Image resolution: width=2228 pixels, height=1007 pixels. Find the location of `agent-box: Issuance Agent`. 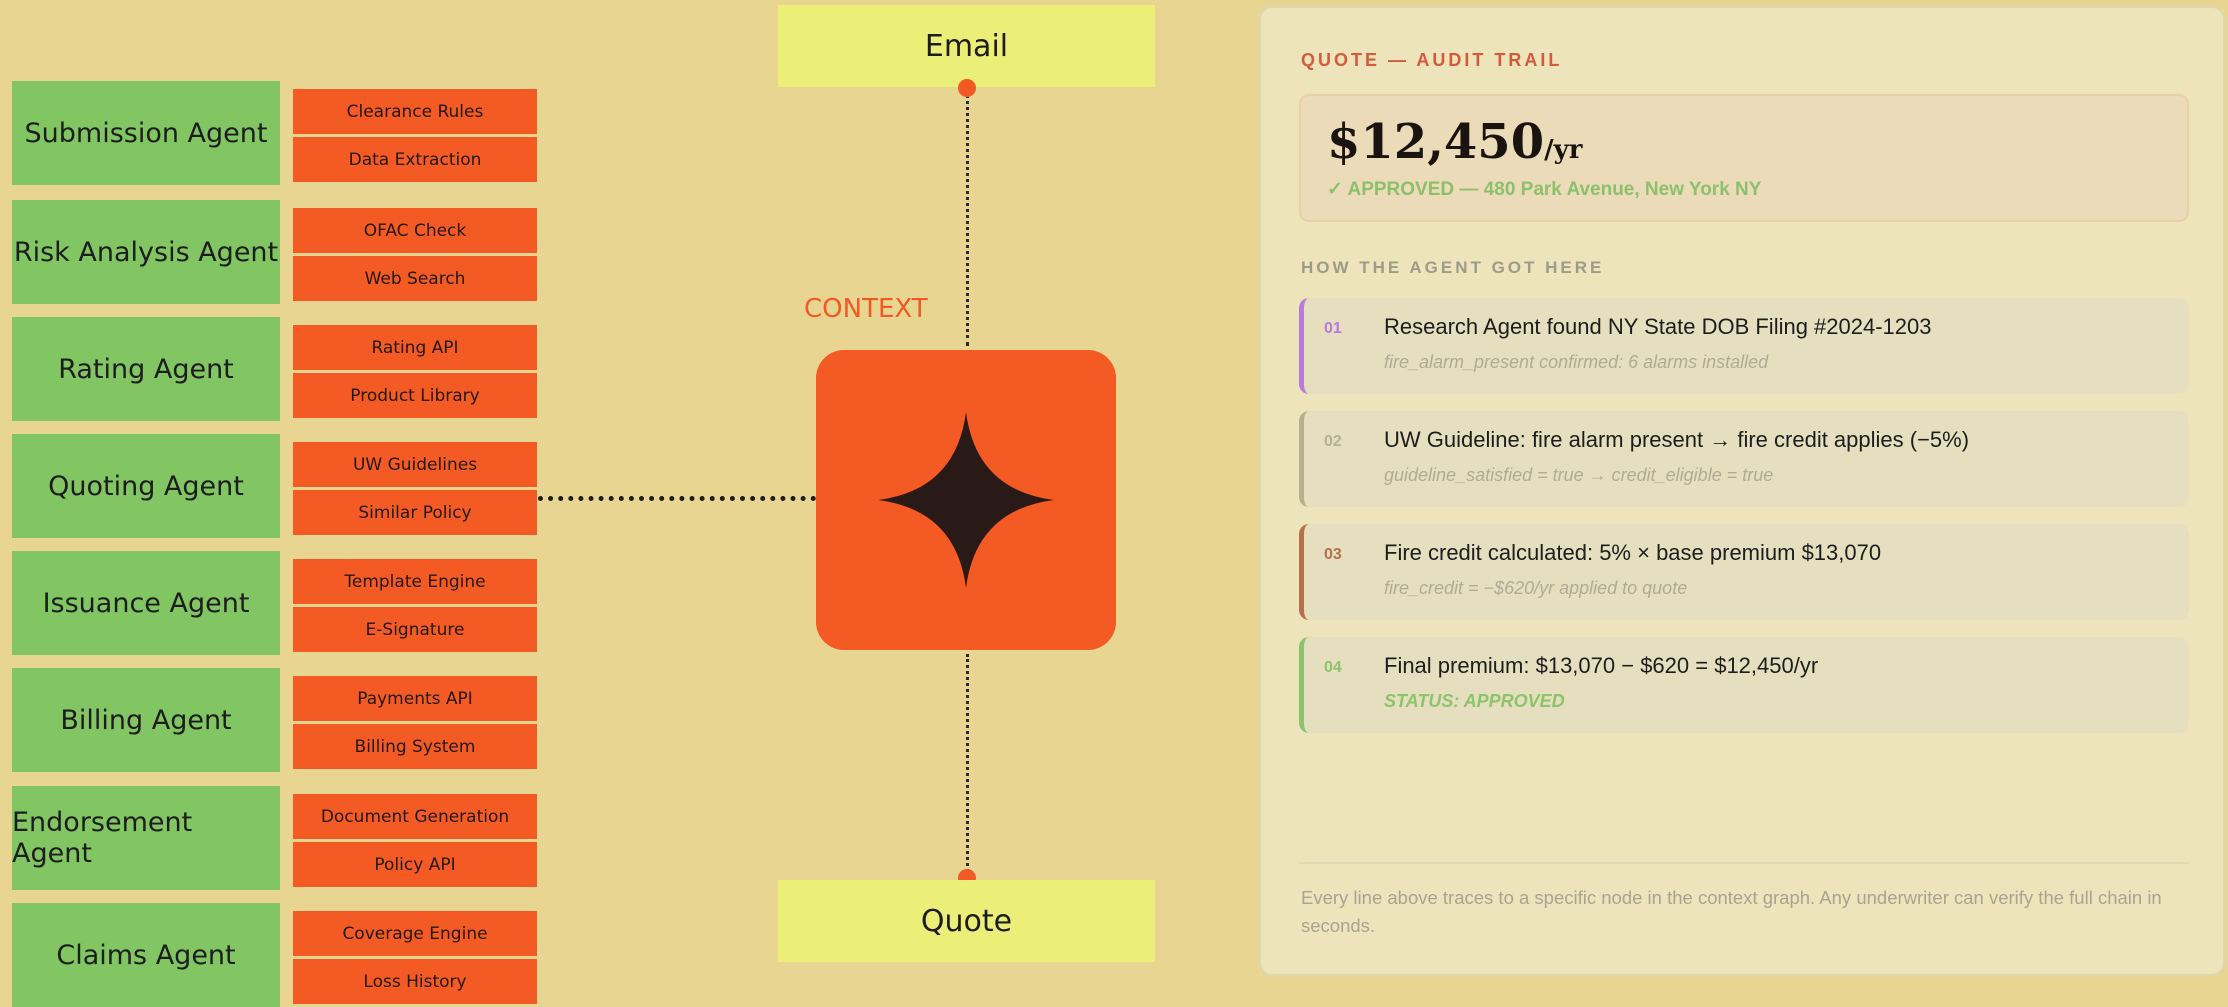

agent-box: Issuance Agent is located at coordinates (146, 603).